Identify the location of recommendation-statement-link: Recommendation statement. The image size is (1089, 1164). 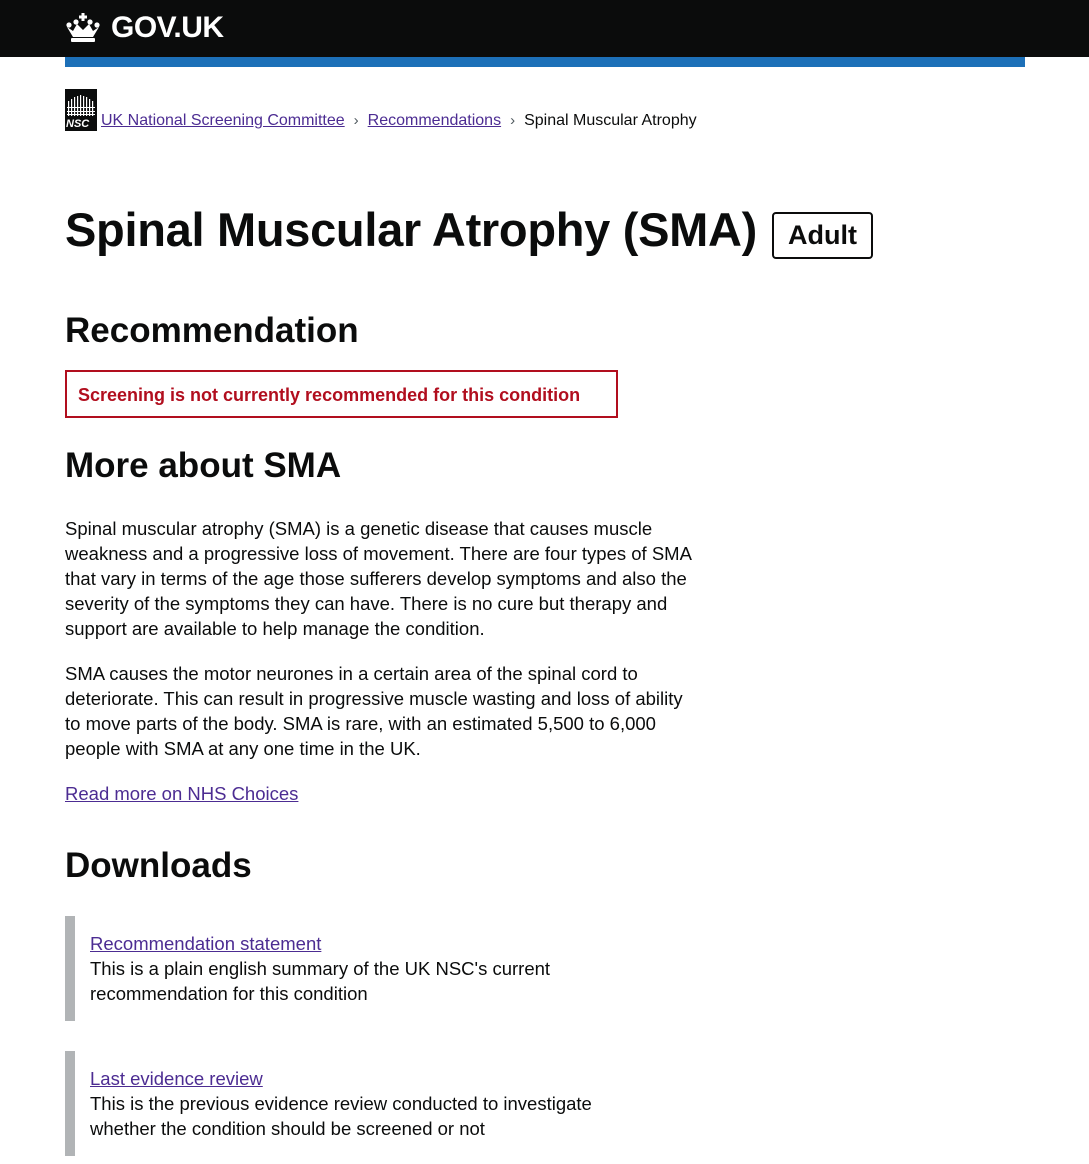
(370, 936).